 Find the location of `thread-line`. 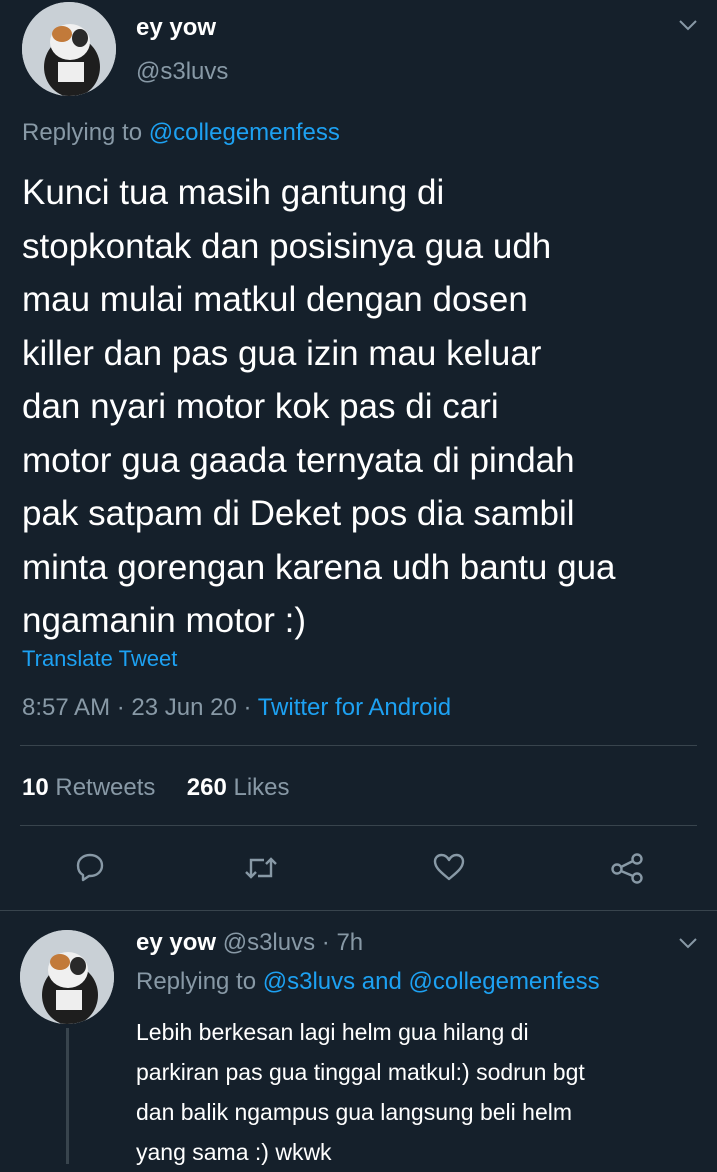

thread-line is located at coordinates (67, 1096).